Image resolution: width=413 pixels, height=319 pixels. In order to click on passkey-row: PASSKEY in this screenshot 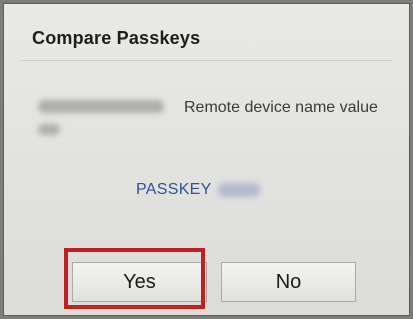, I will do `click(198, 190)`.